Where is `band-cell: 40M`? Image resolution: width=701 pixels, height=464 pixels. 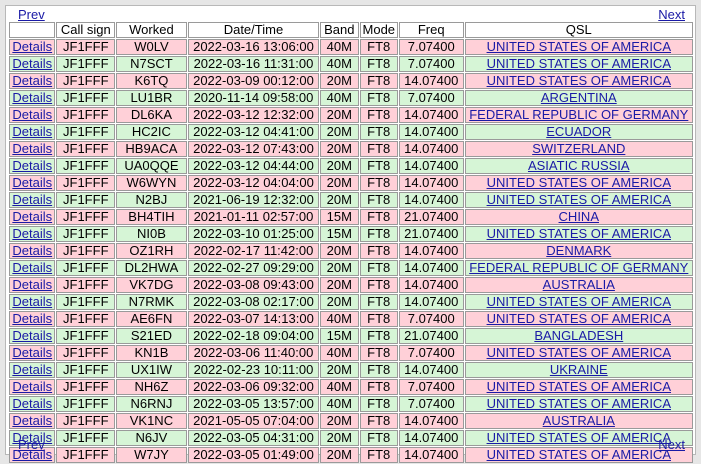
band-cell: 40M is located at coordinates (339, 353).